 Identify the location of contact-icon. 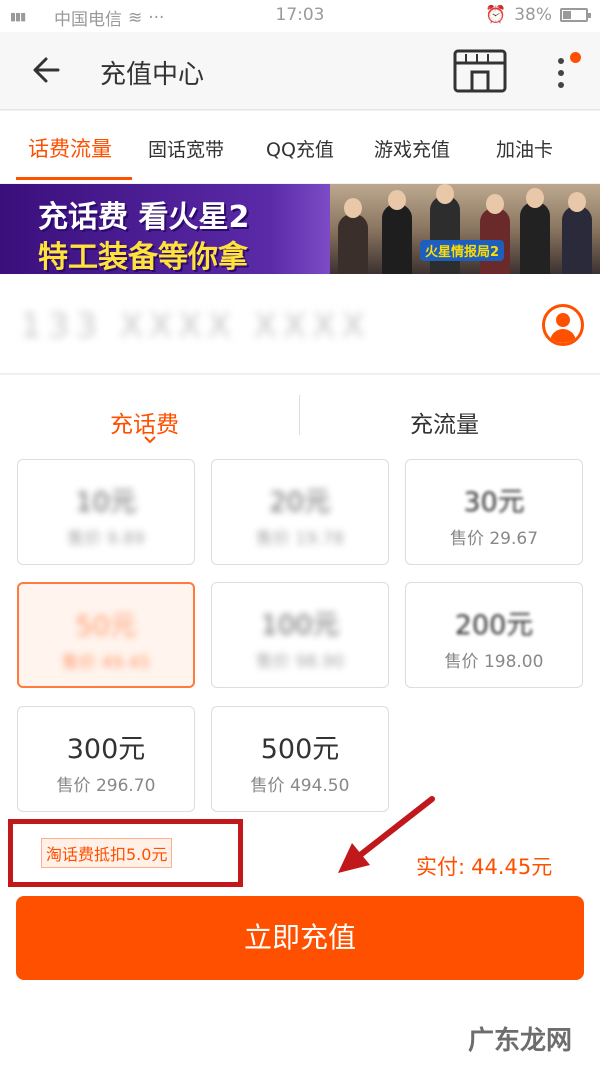
(563, 325).